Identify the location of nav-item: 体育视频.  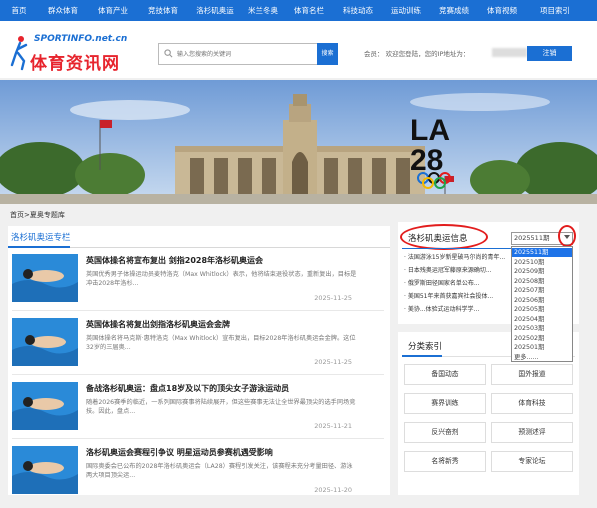
(502, 10).